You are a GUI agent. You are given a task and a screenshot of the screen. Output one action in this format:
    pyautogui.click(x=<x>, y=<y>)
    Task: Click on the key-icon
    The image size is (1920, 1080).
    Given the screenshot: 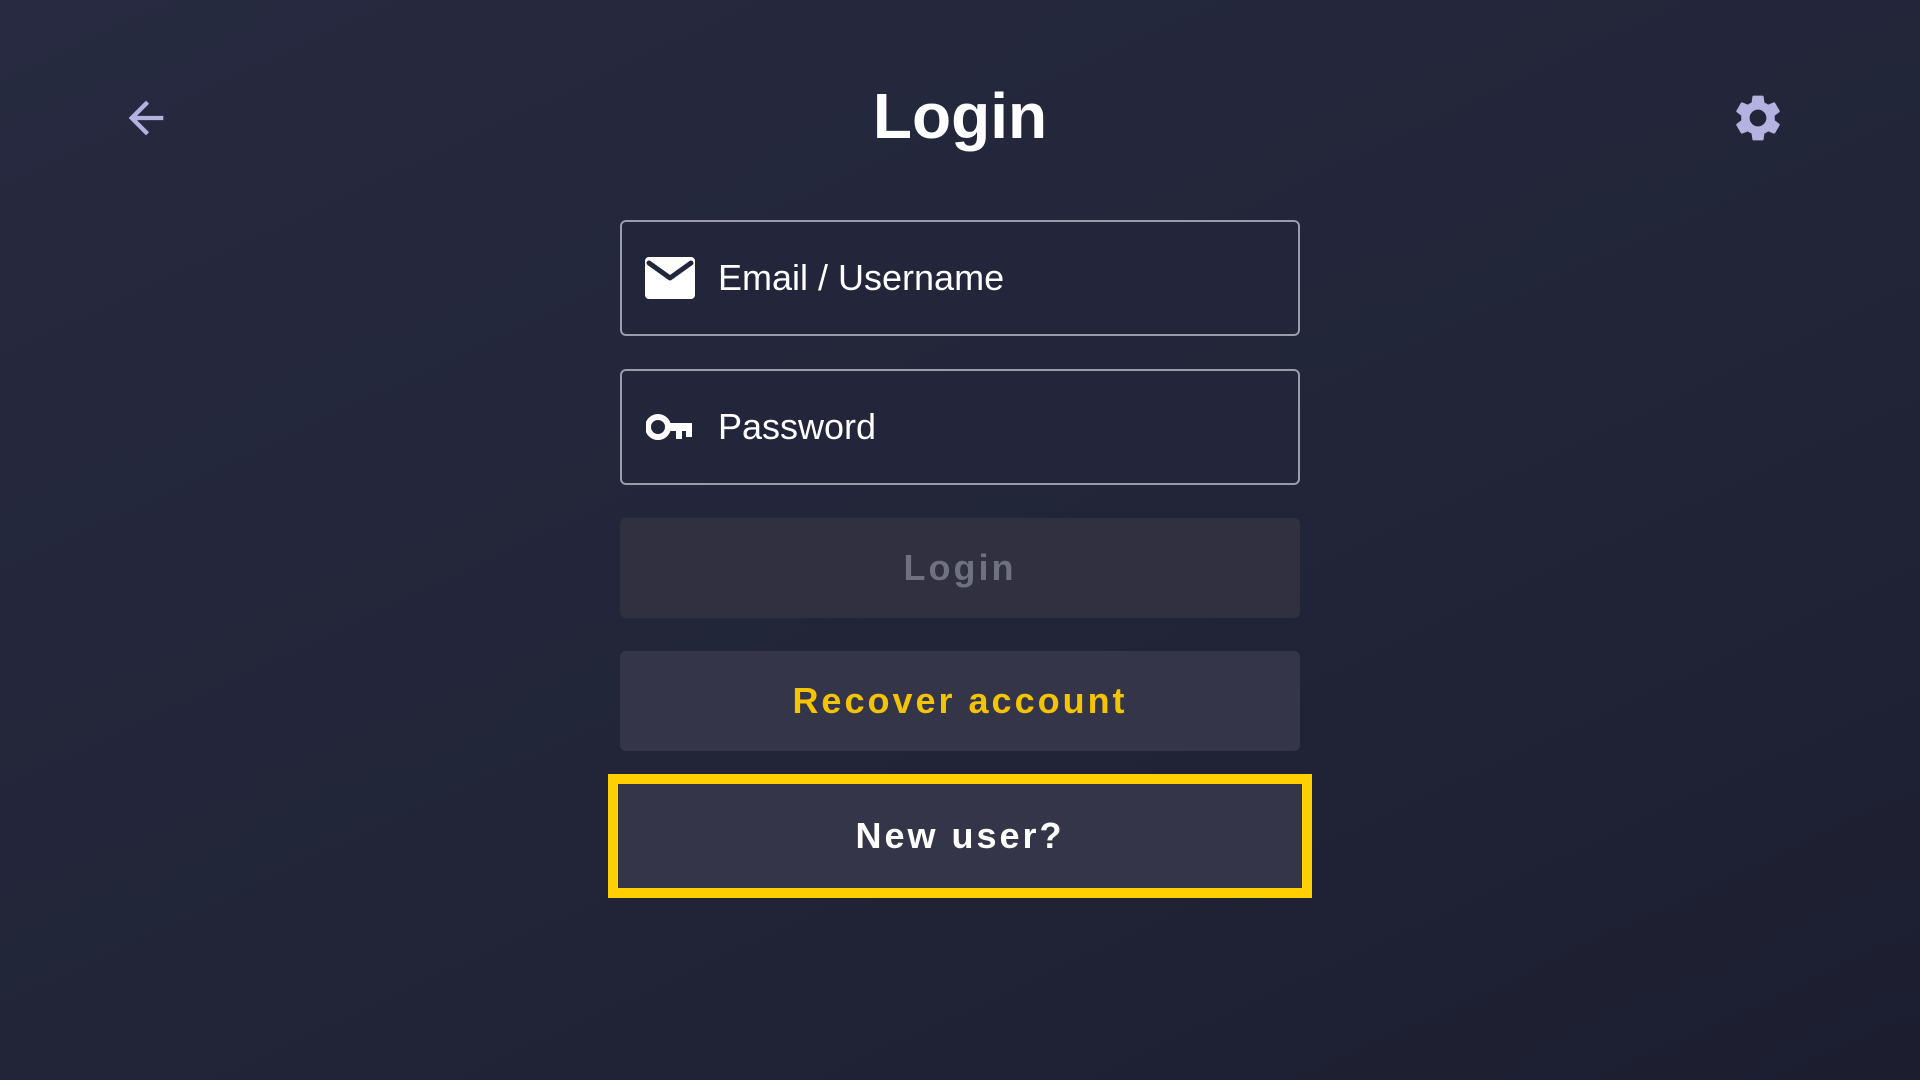 What is the action you would take?
    pyautogui.click(x=670, y=427)
    